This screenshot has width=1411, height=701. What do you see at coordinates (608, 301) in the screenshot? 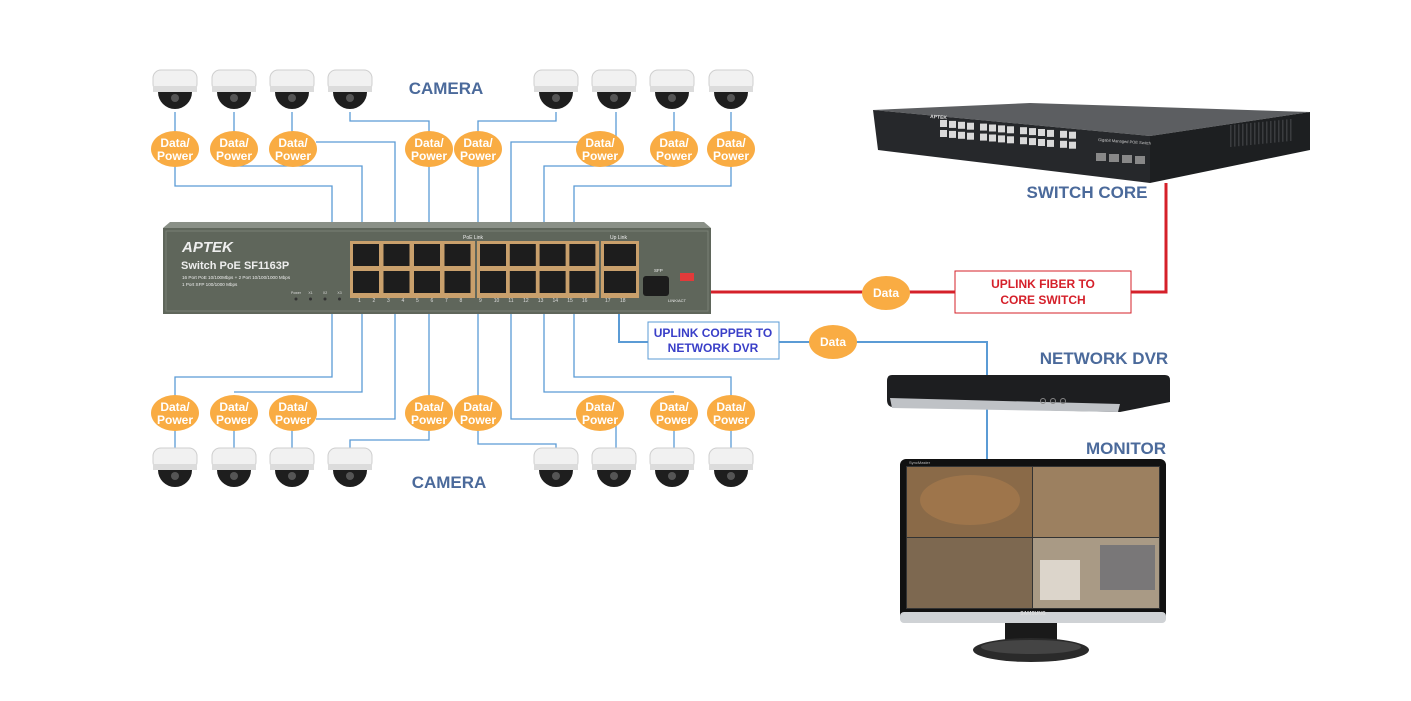
I see `port-number: 17` at bounding box center [608, 301].